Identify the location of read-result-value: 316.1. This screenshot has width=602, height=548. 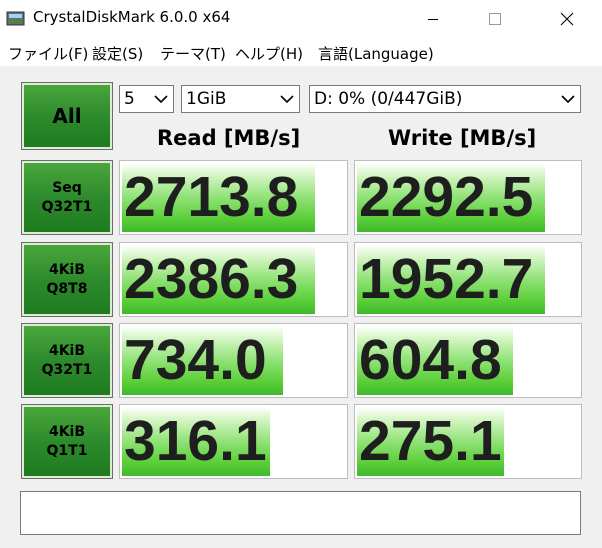
(195, 441).